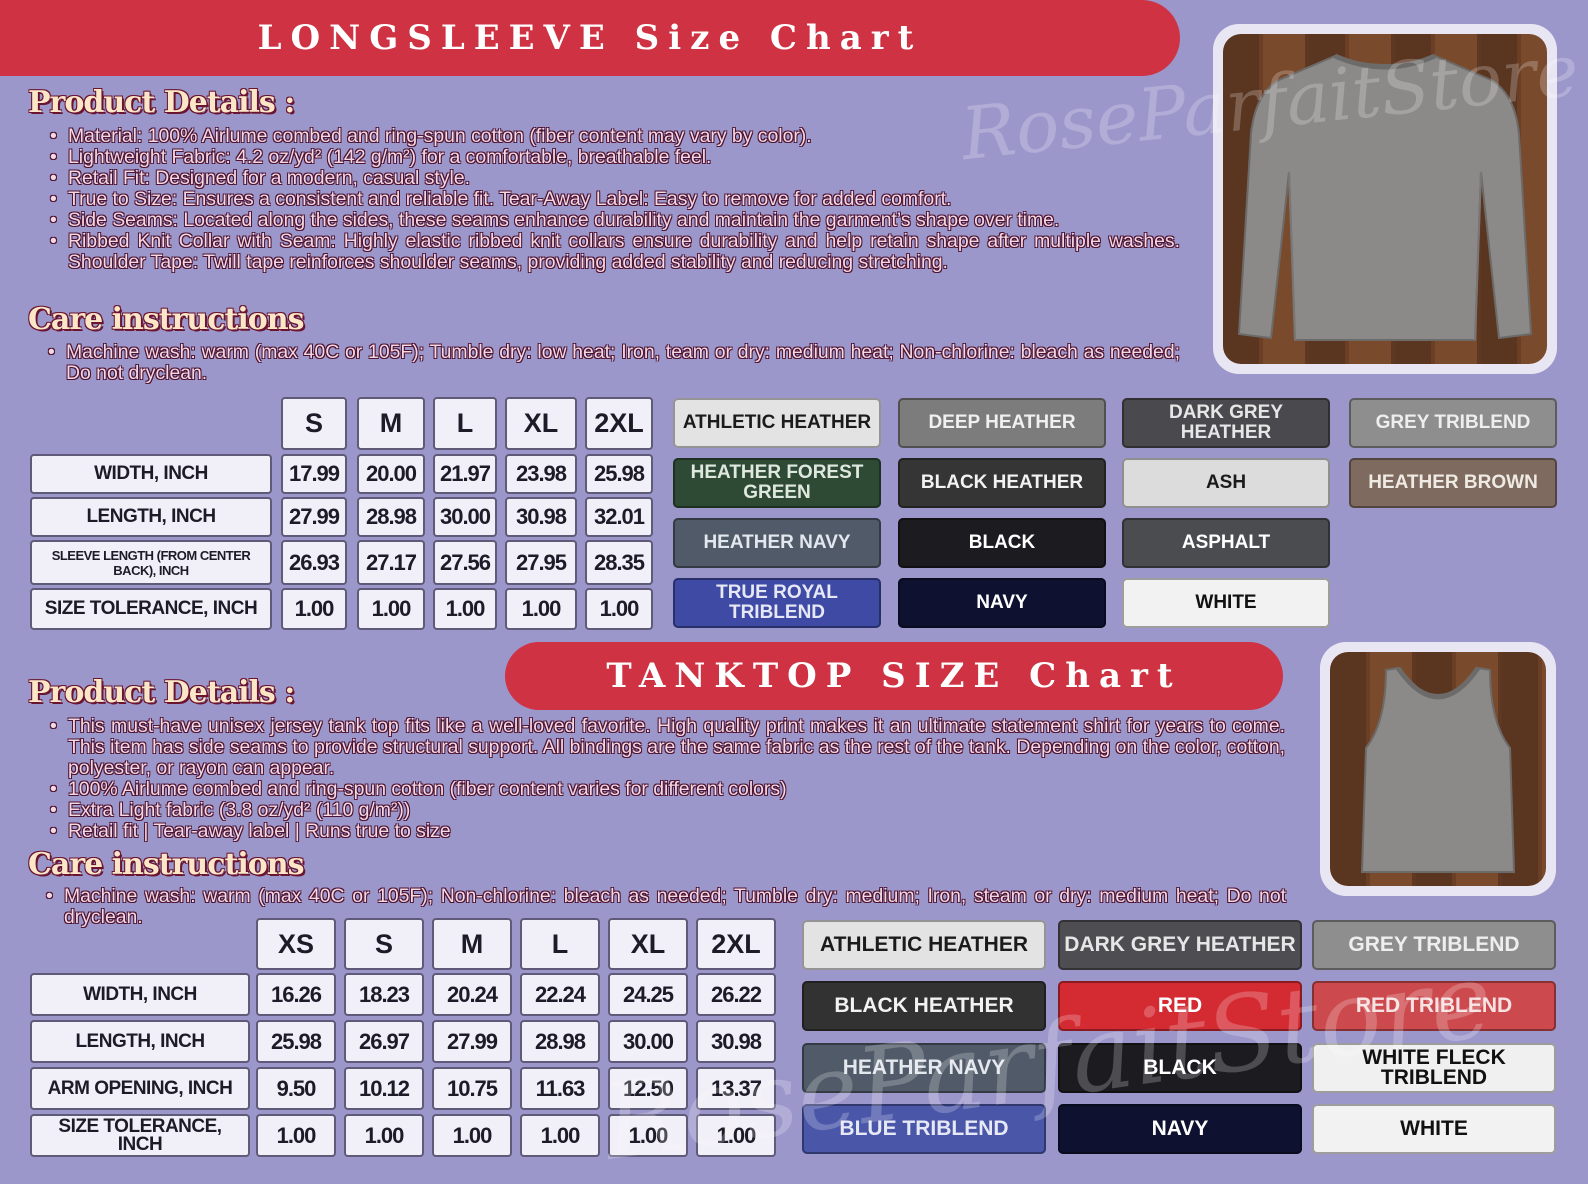  I want to click on color-swatch: HEATHER BROWN, so click(1453, 483).